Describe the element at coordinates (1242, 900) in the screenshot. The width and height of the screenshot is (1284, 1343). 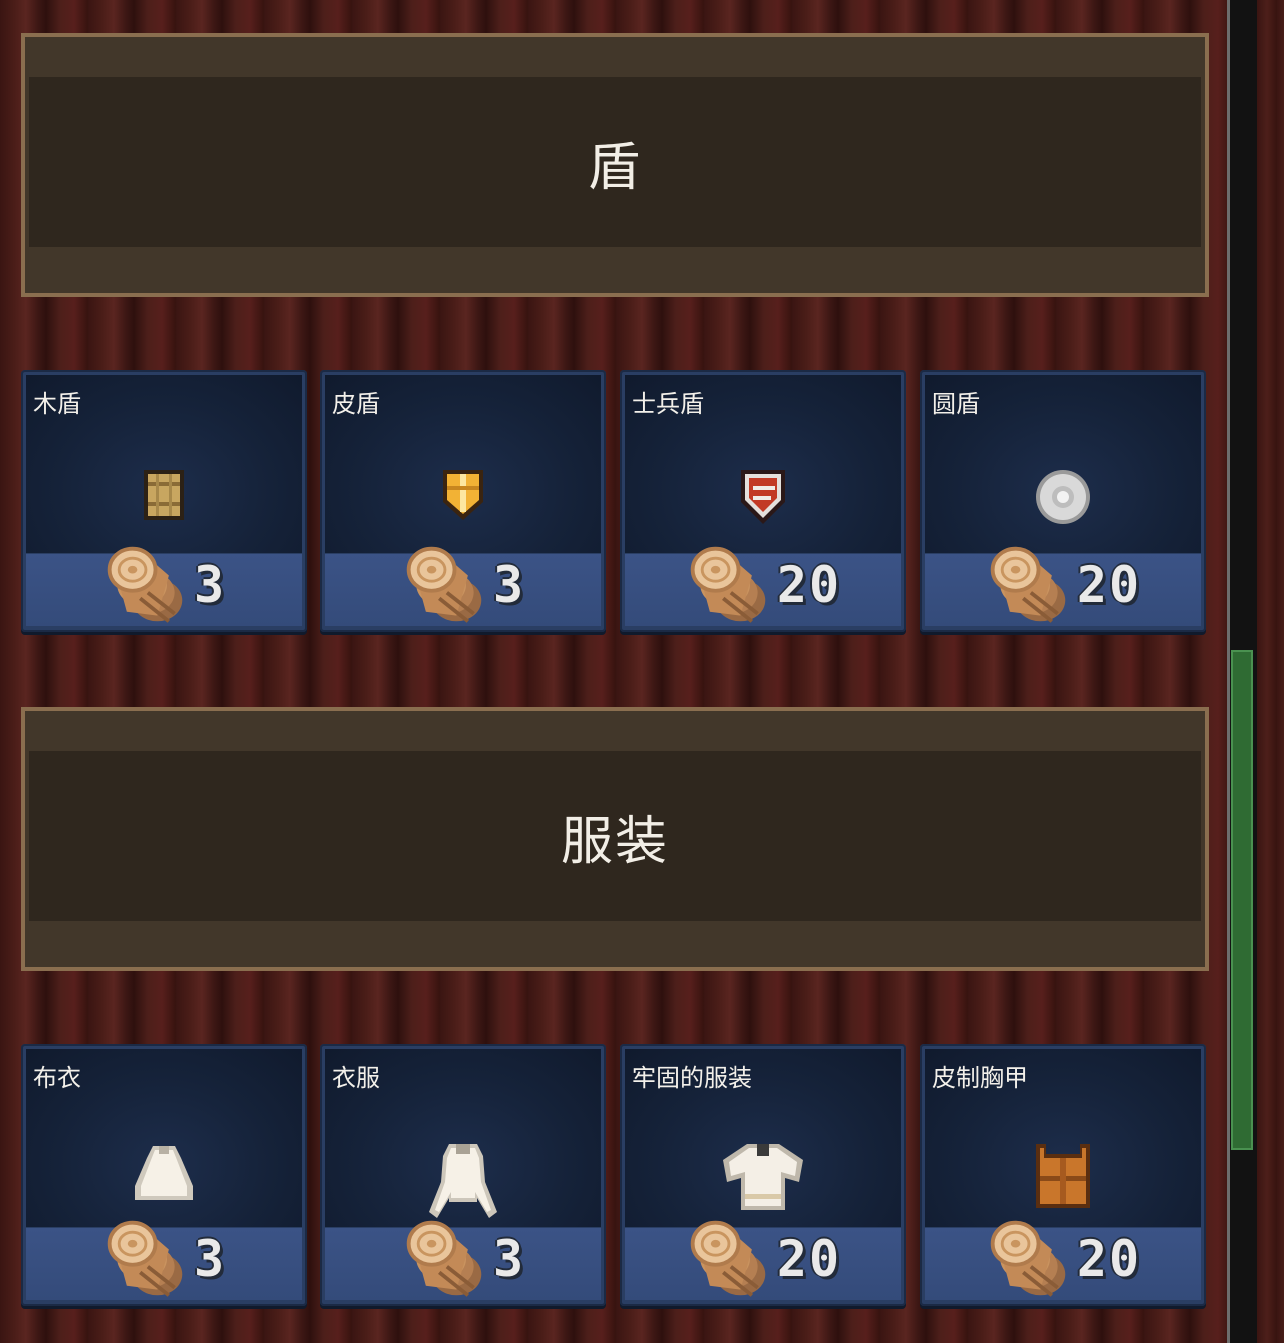
I see `scrollbar-thumb` at that location.